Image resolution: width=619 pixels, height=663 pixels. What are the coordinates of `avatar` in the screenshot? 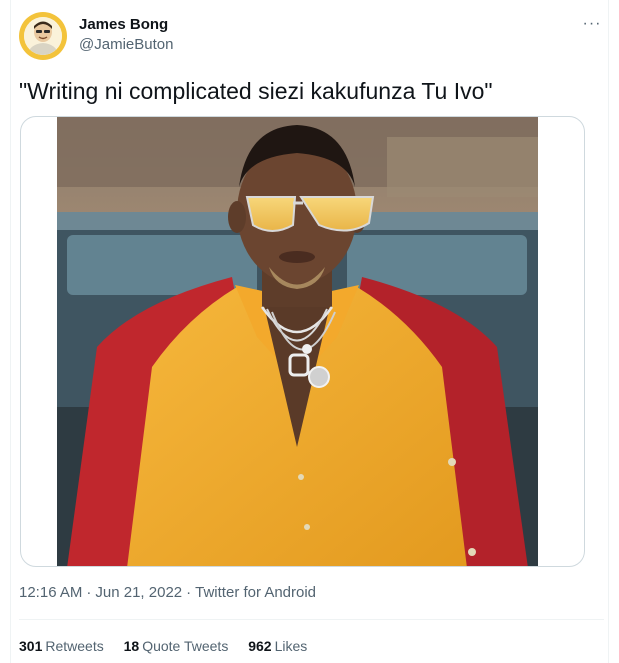 It's located at (43, 36).